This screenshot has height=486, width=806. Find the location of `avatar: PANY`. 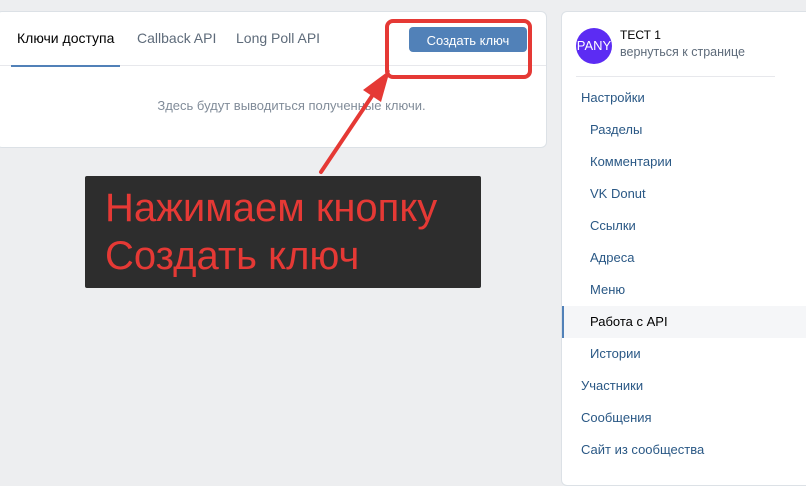

avatar: PANY is located at coordinates (594, 46).